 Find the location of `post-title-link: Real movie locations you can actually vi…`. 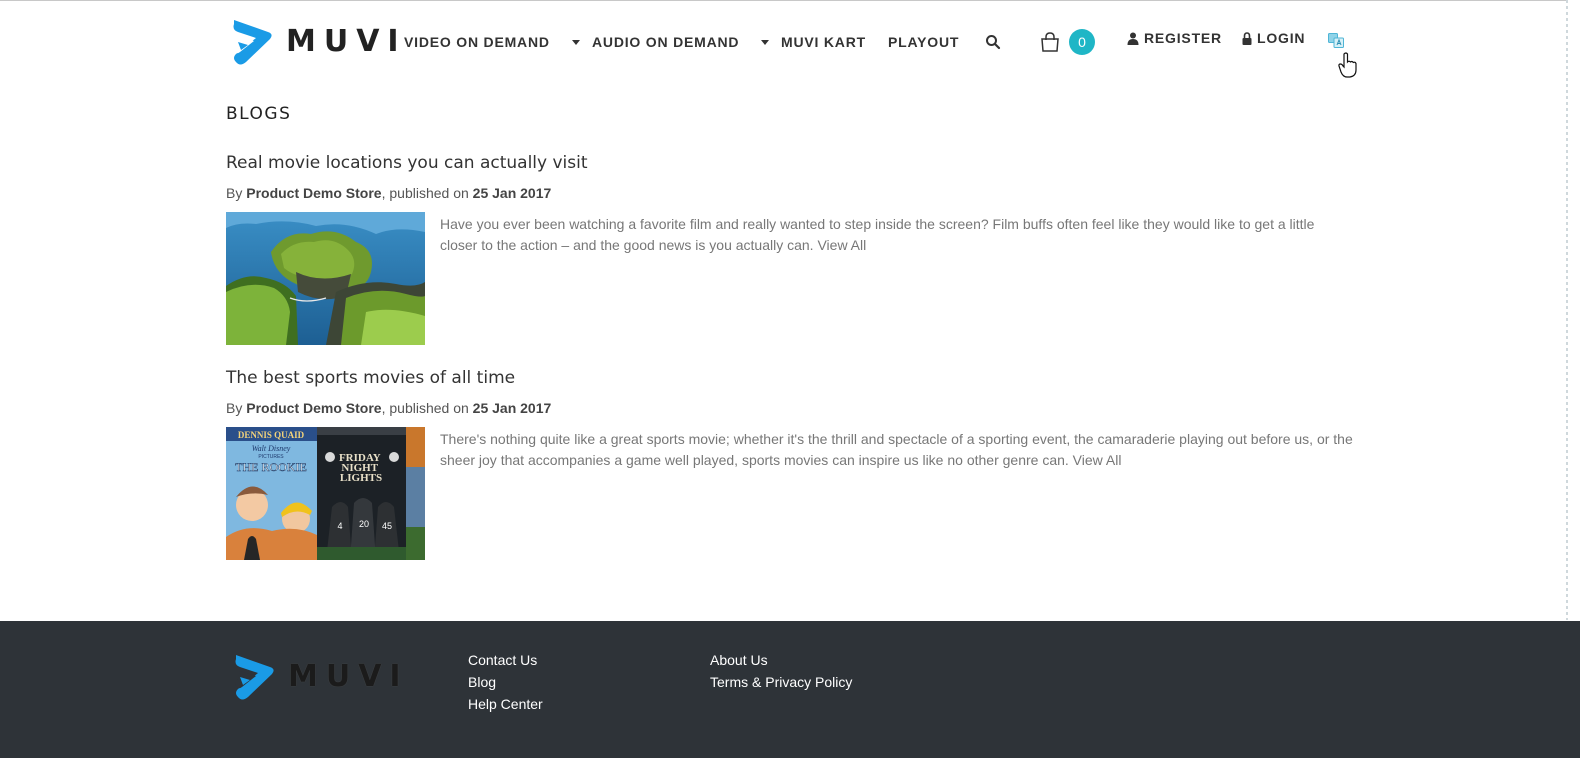

post-title-link: Real movie locations you can actually vi… is located at coordinates (791, 163).